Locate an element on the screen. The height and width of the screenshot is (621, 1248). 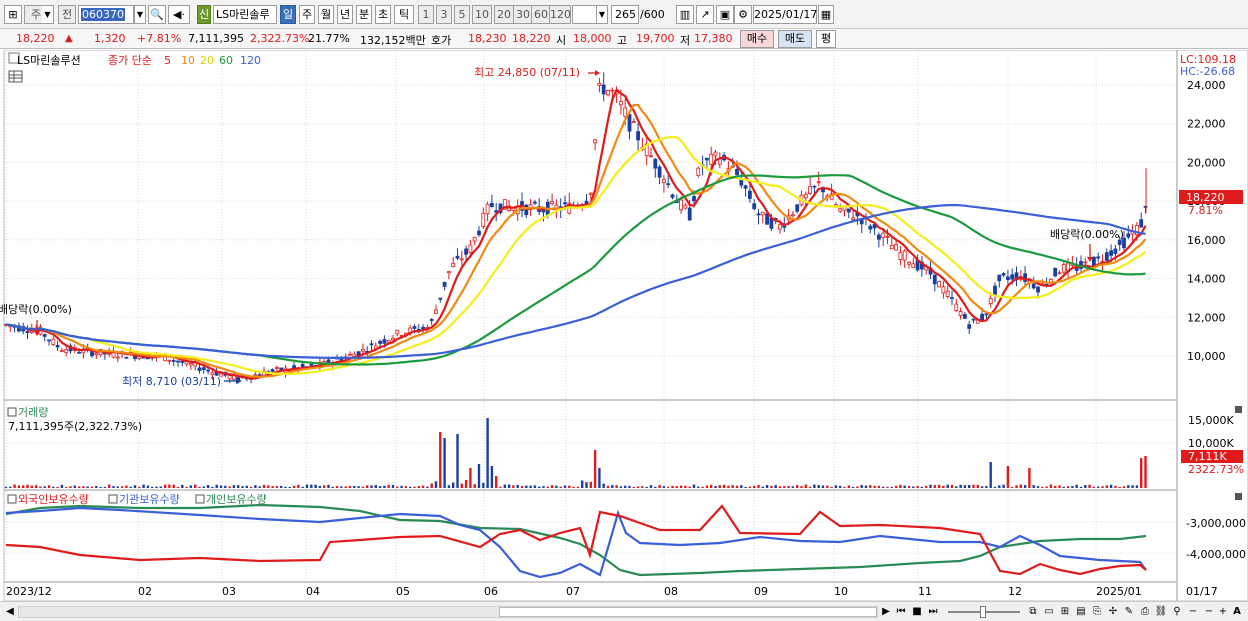
fast-forward-icon: ⏭ is located at coordinates (933, 612).